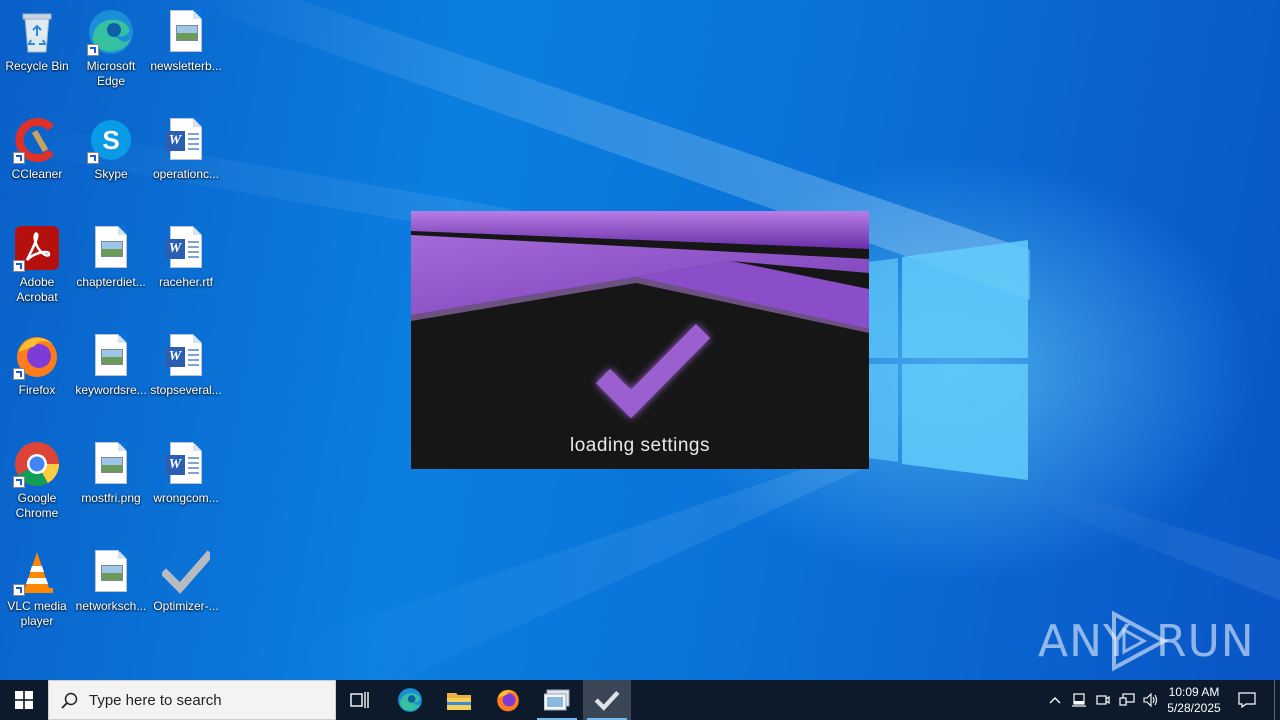 This screenshot has width=1280, height=720. I want to click on icon-label: VLC media player, so click(37, 613).